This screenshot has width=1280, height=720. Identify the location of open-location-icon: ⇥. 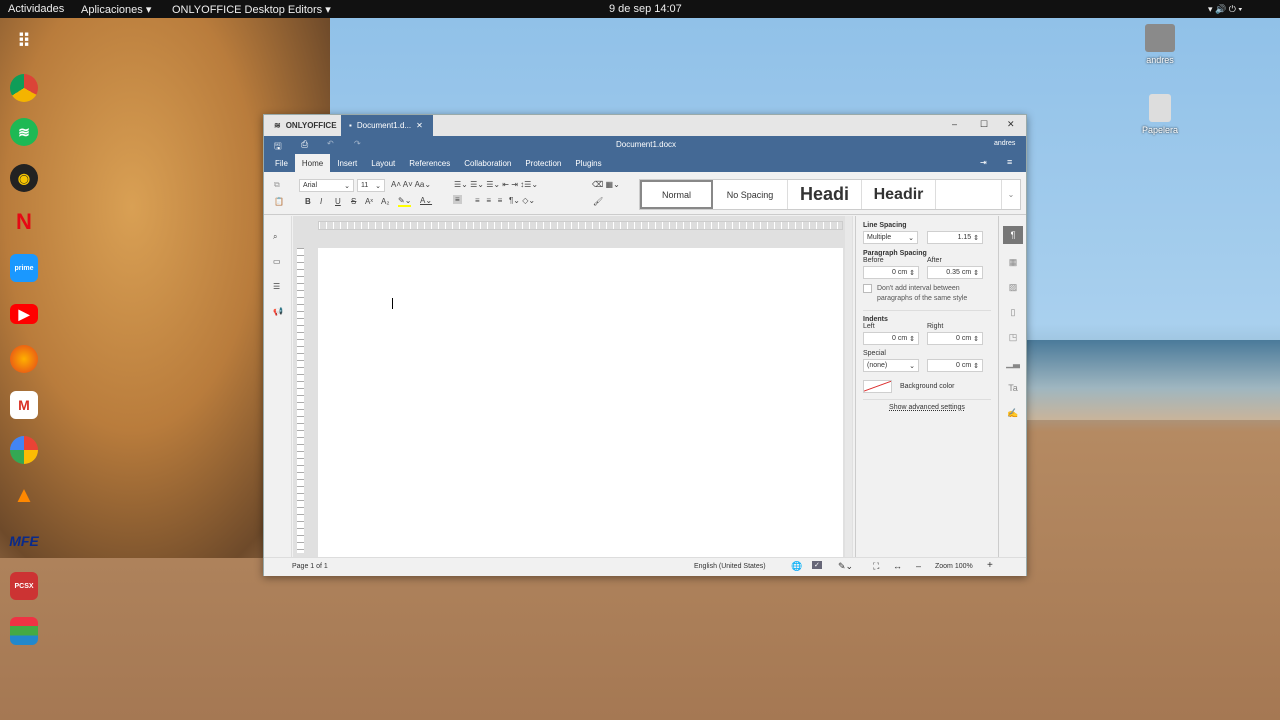
(983, 162).